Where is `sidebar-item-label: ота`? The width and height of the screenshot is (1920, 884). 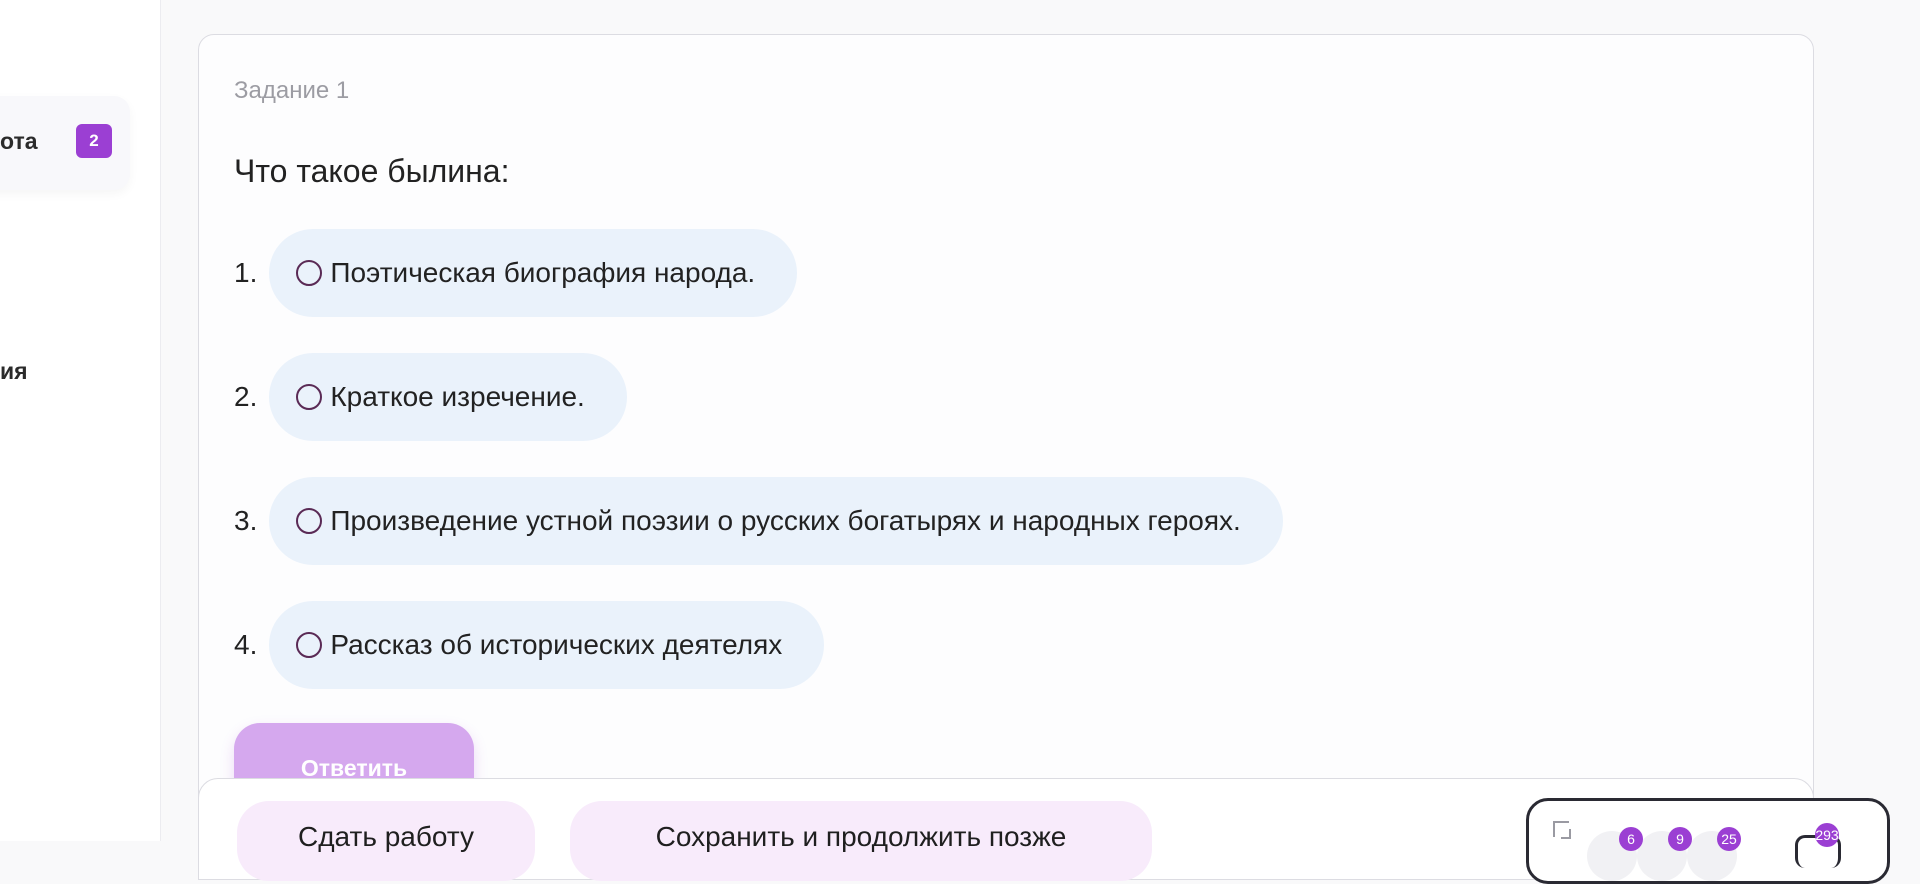 sidebar-item-label: ота is located at coordinates (19, 141).